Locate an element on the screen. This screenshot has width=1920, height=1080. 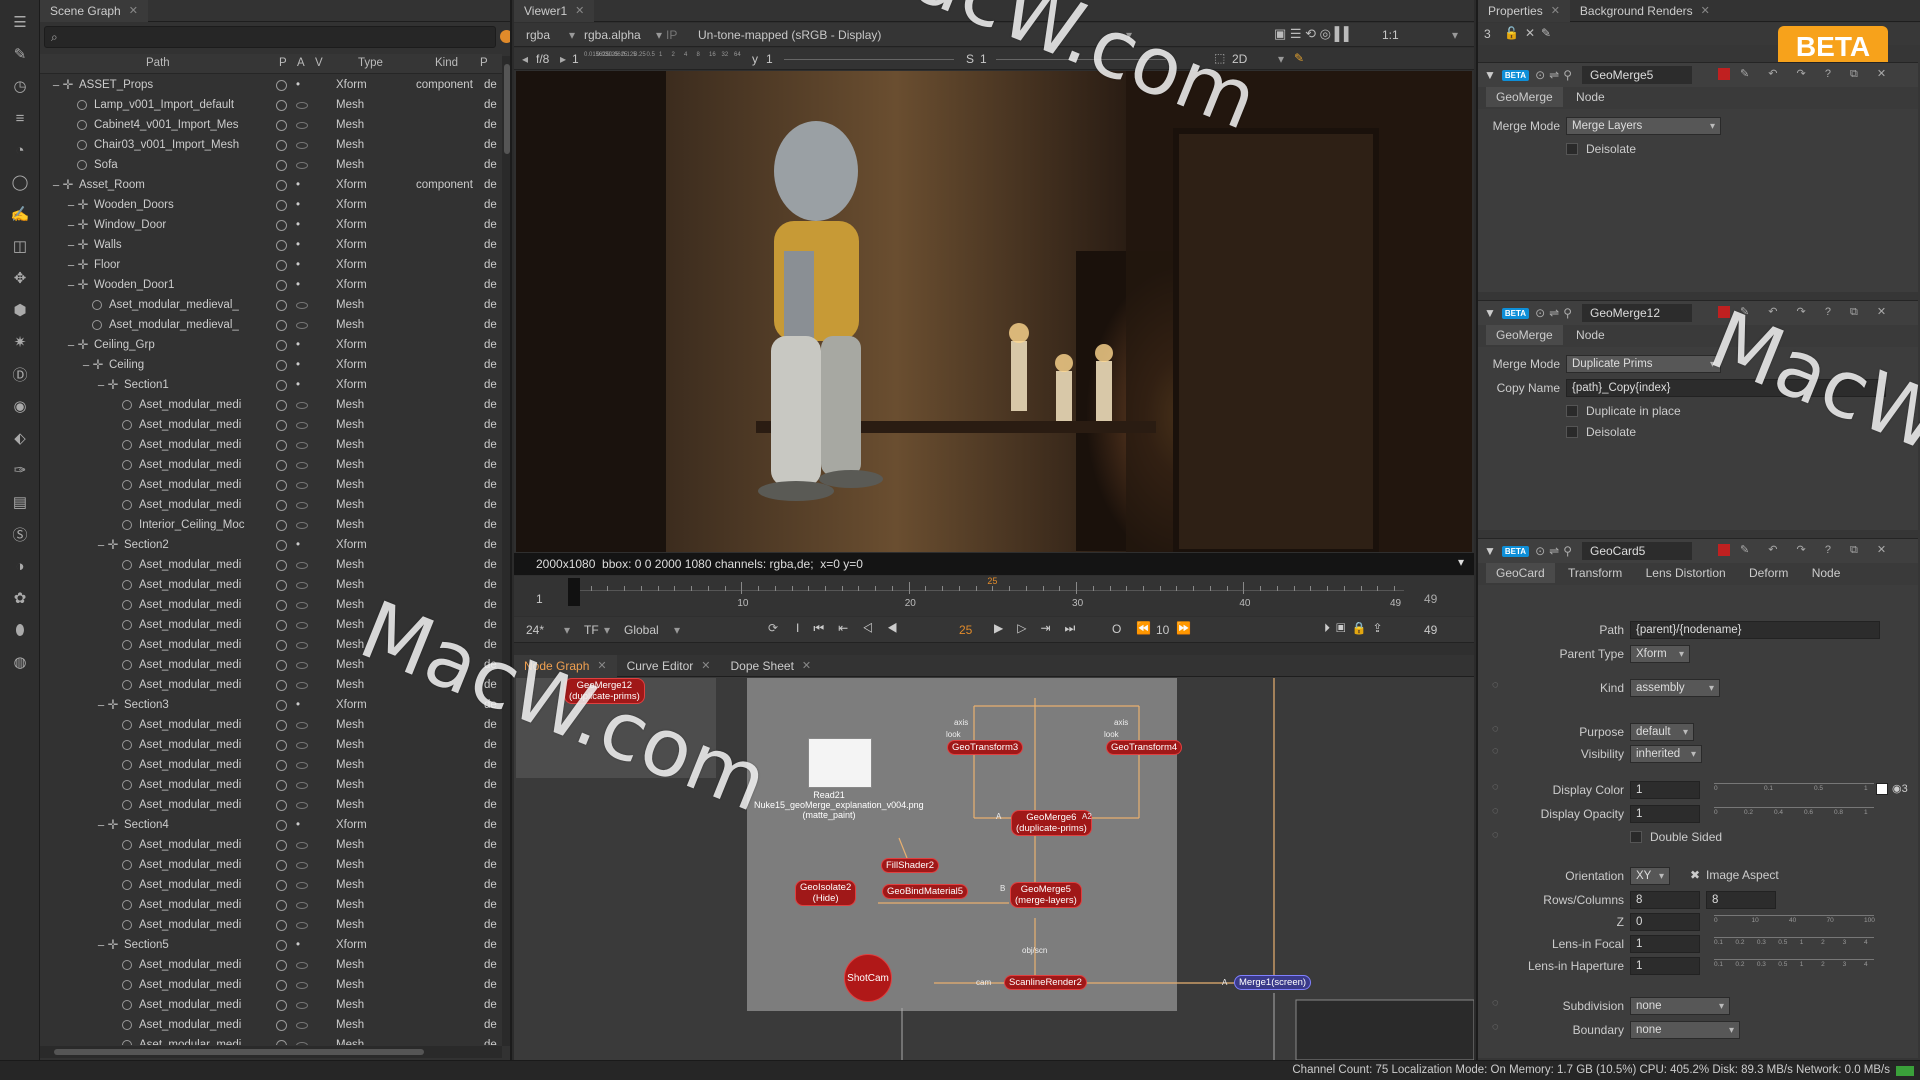
node-fillshader2: FillShader2 is located at coordinates (910, 865).